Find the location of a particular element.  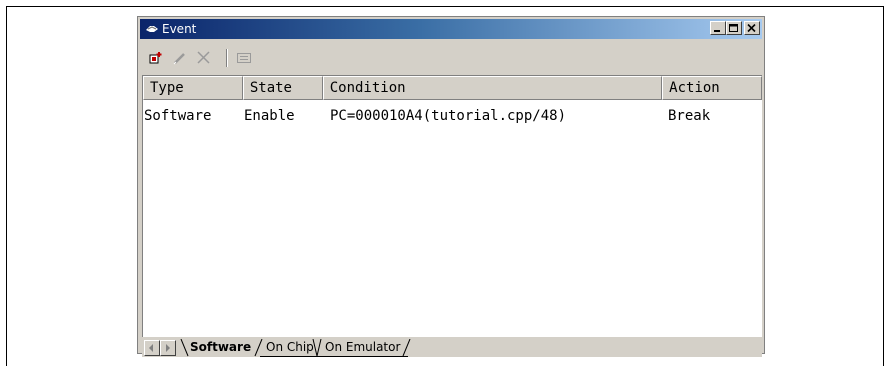

event-icon is located at coordinates (152, 29).